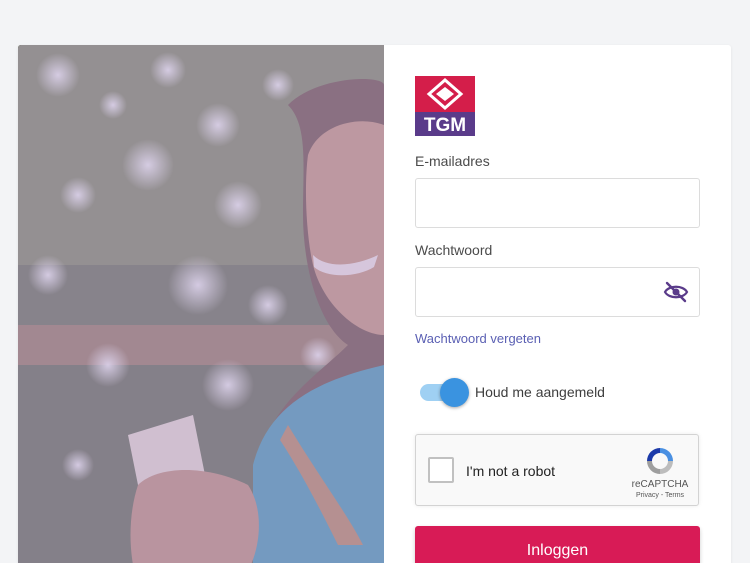 Image resolution: width=750 pixels, height=563 pixels. Describe the element at coordinates (557, 292) in the screenshot. I see `password-field` at that location.